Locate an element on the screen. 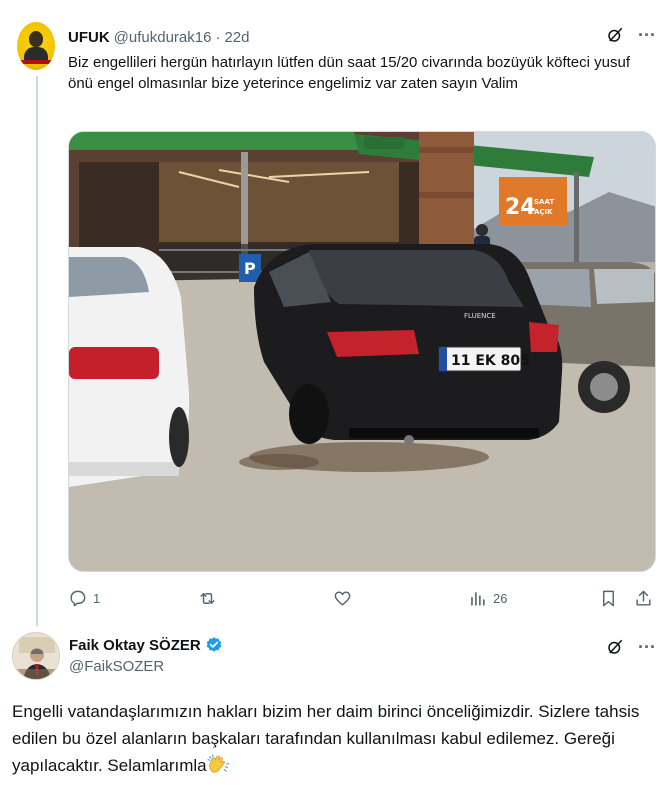 This screenshot has height=797, width=670. tweet-timestamp: 22d is located at coordinates (236, 37).